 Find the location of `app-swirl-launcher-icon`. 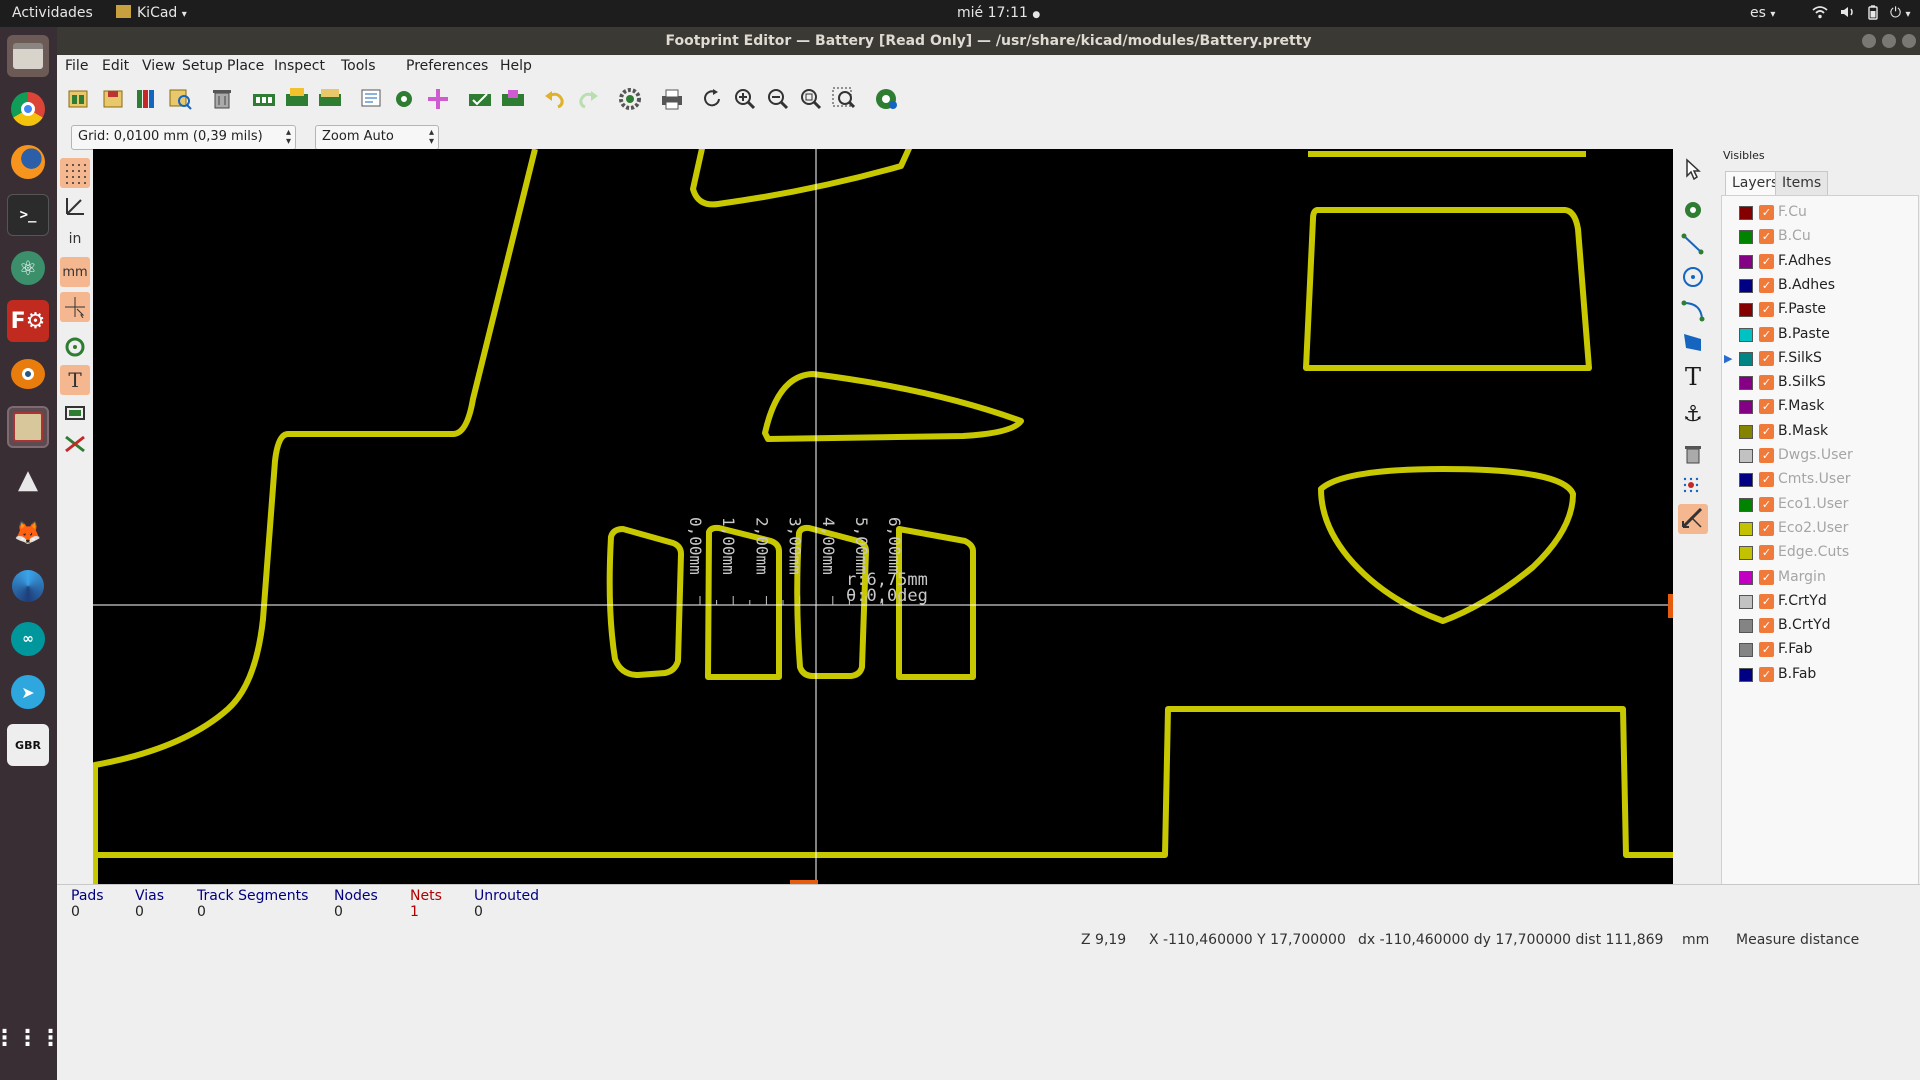

app-swirl-launcher-icon is located at coordinates (28, 586).